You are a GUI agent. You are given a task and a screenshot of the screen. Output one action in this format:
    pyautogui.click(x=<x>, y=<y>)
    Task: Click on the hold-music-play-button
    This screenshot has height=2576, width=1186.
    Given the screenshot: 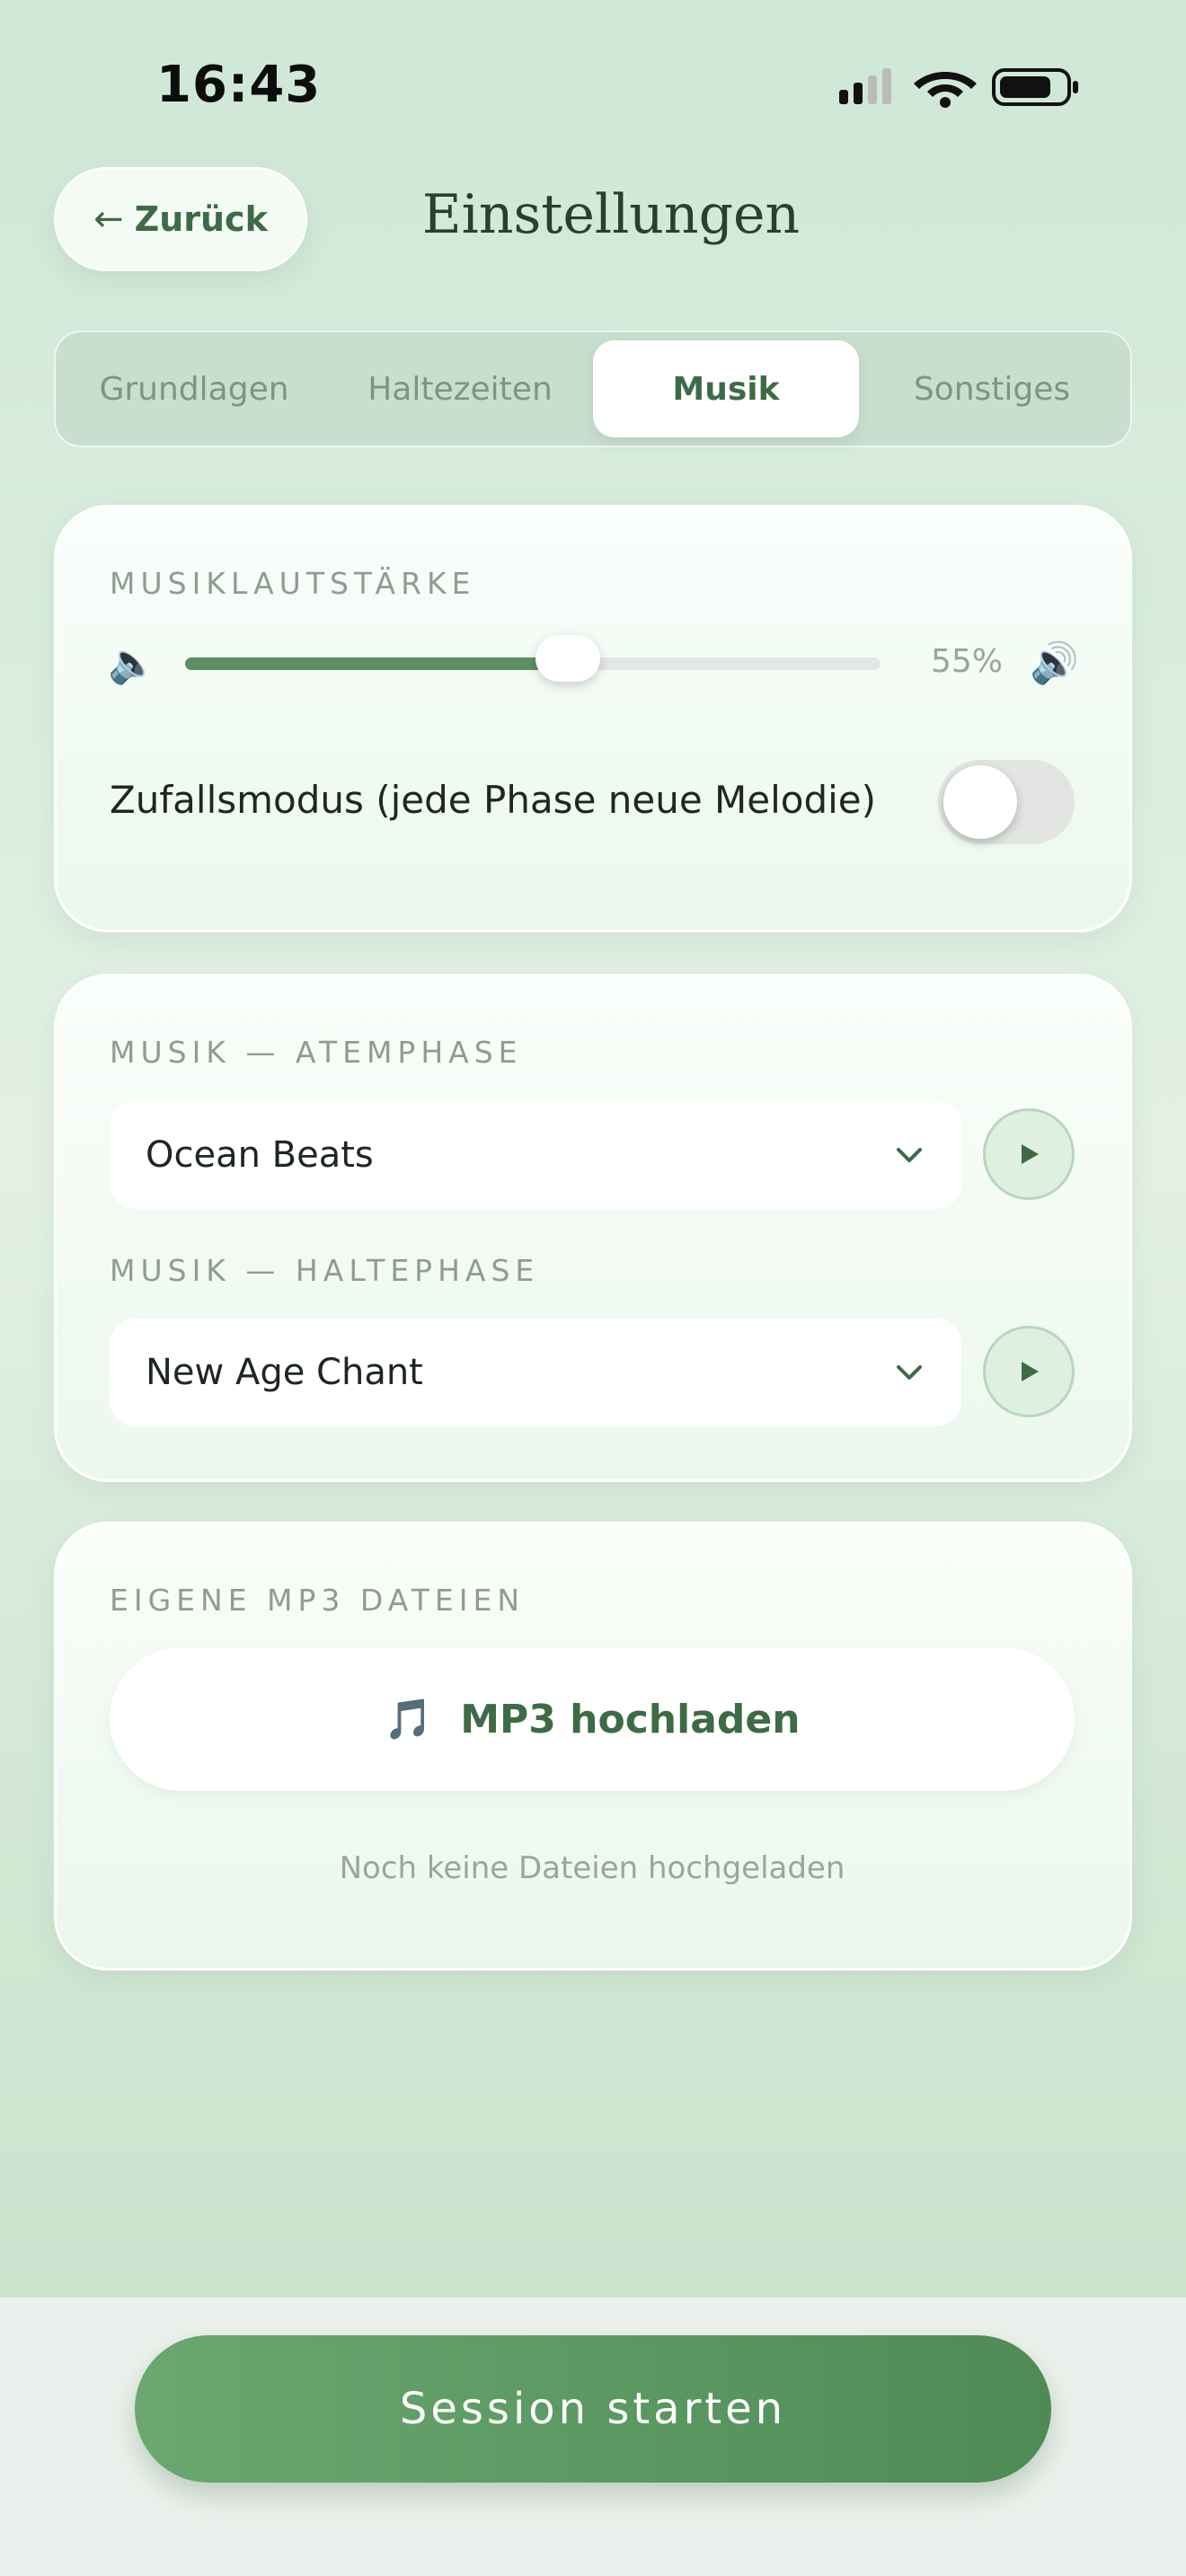 What is the action you would take?
    pyautogui.click(x=1029, y=1371)
    